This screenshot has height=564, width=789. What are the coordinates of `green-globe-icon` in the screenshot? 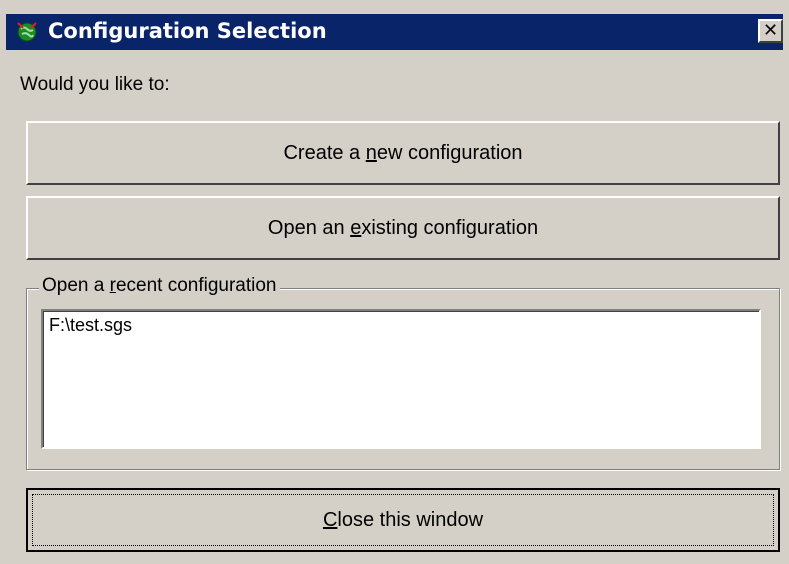 It's located at (27, 32).